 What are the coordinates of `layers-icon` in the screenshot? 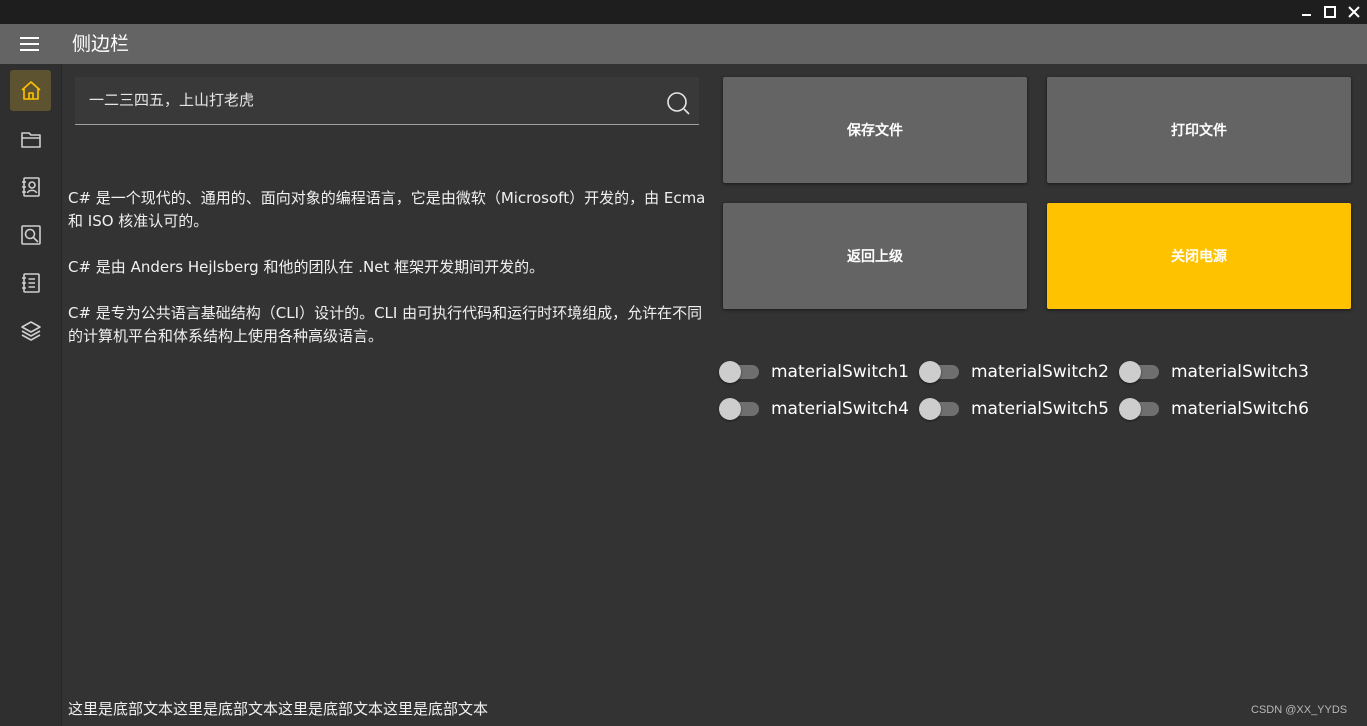 It's located at (30, 330).